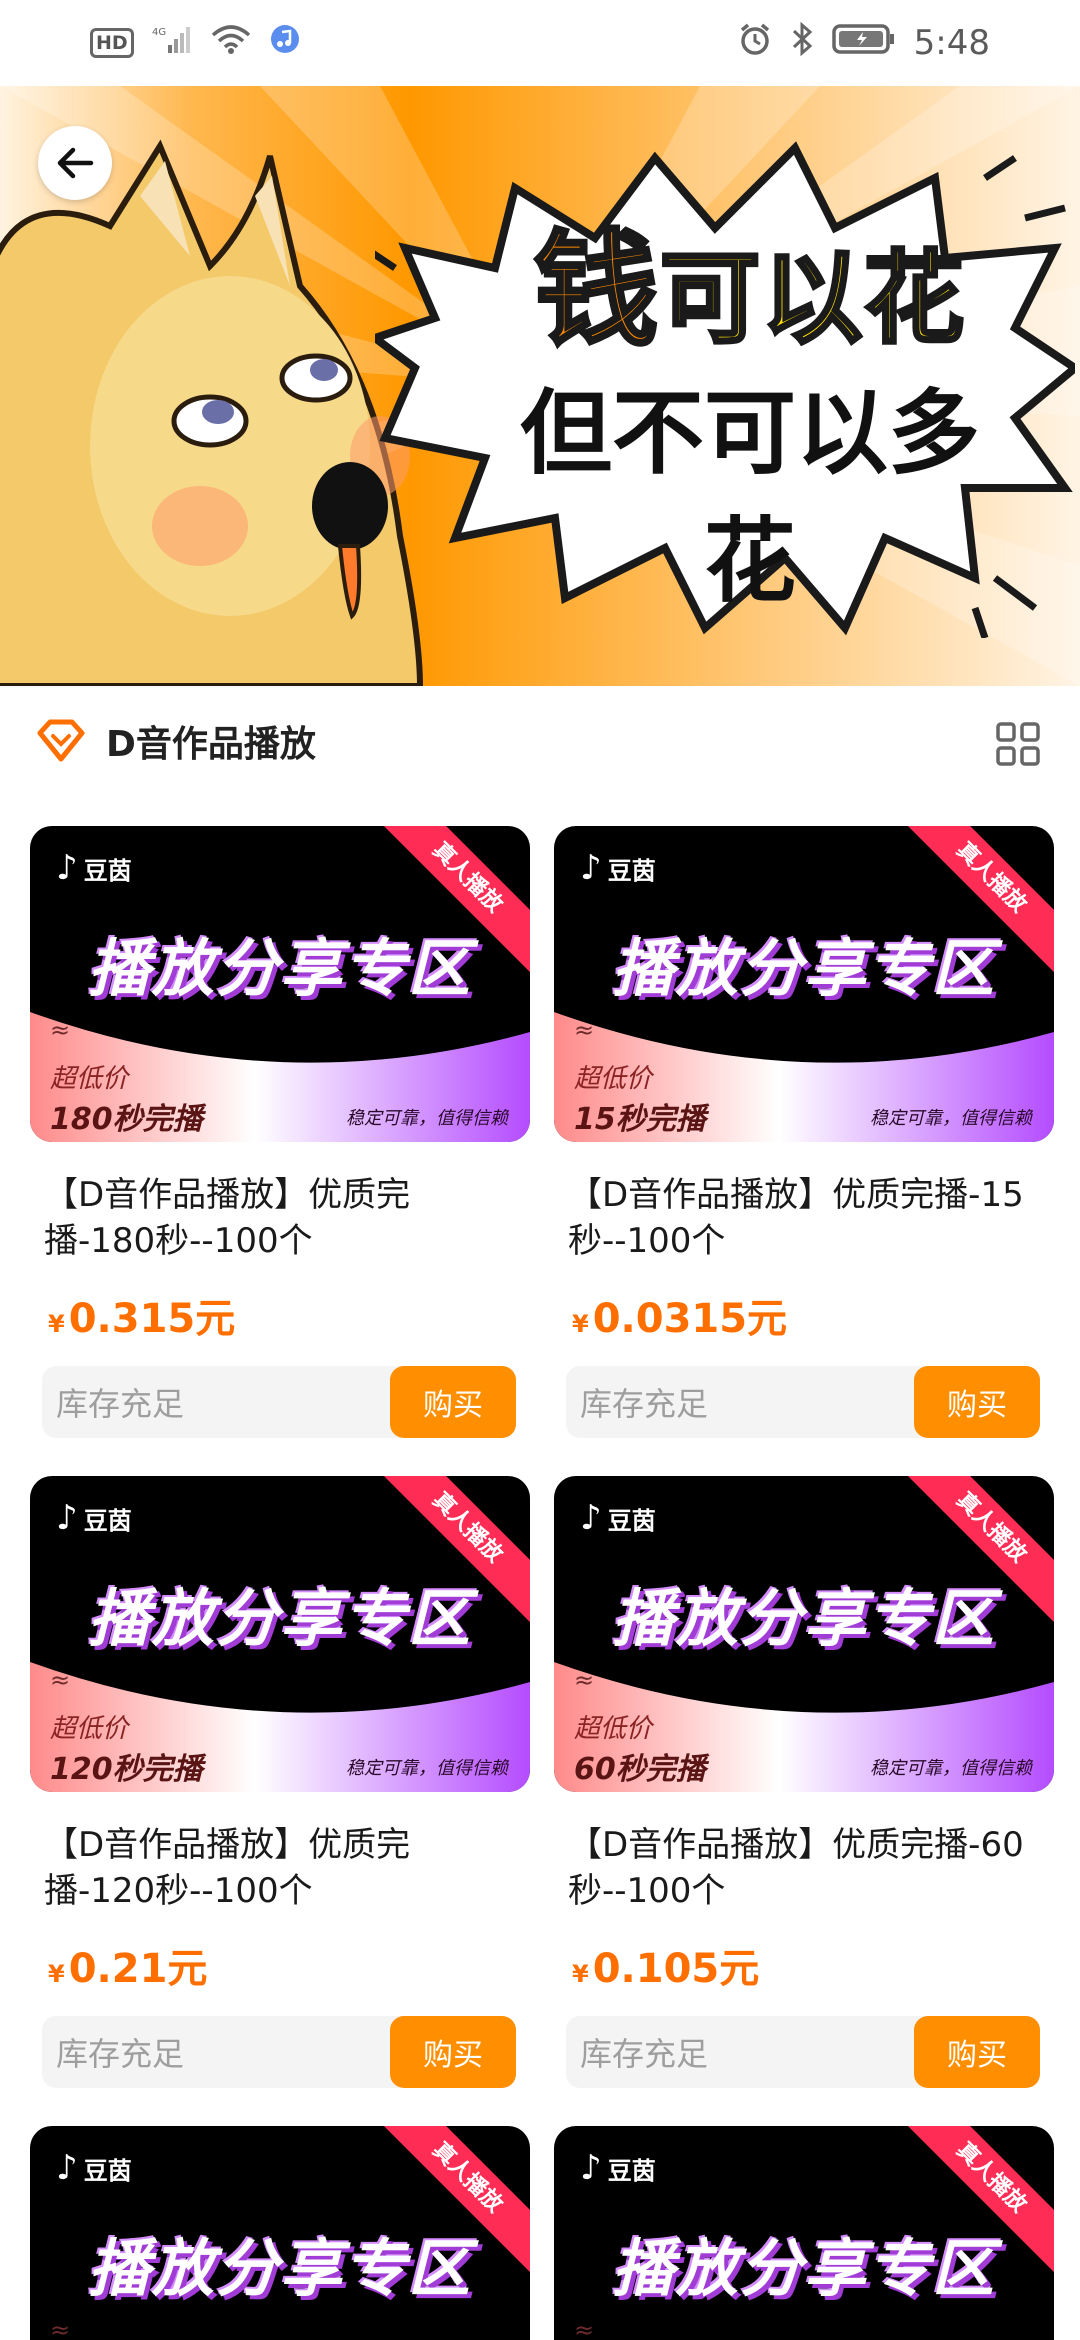 The width and height of the screenshot is (1080, 2340). I want to click on duration-label: 180秒完播, so click(126, 1119).